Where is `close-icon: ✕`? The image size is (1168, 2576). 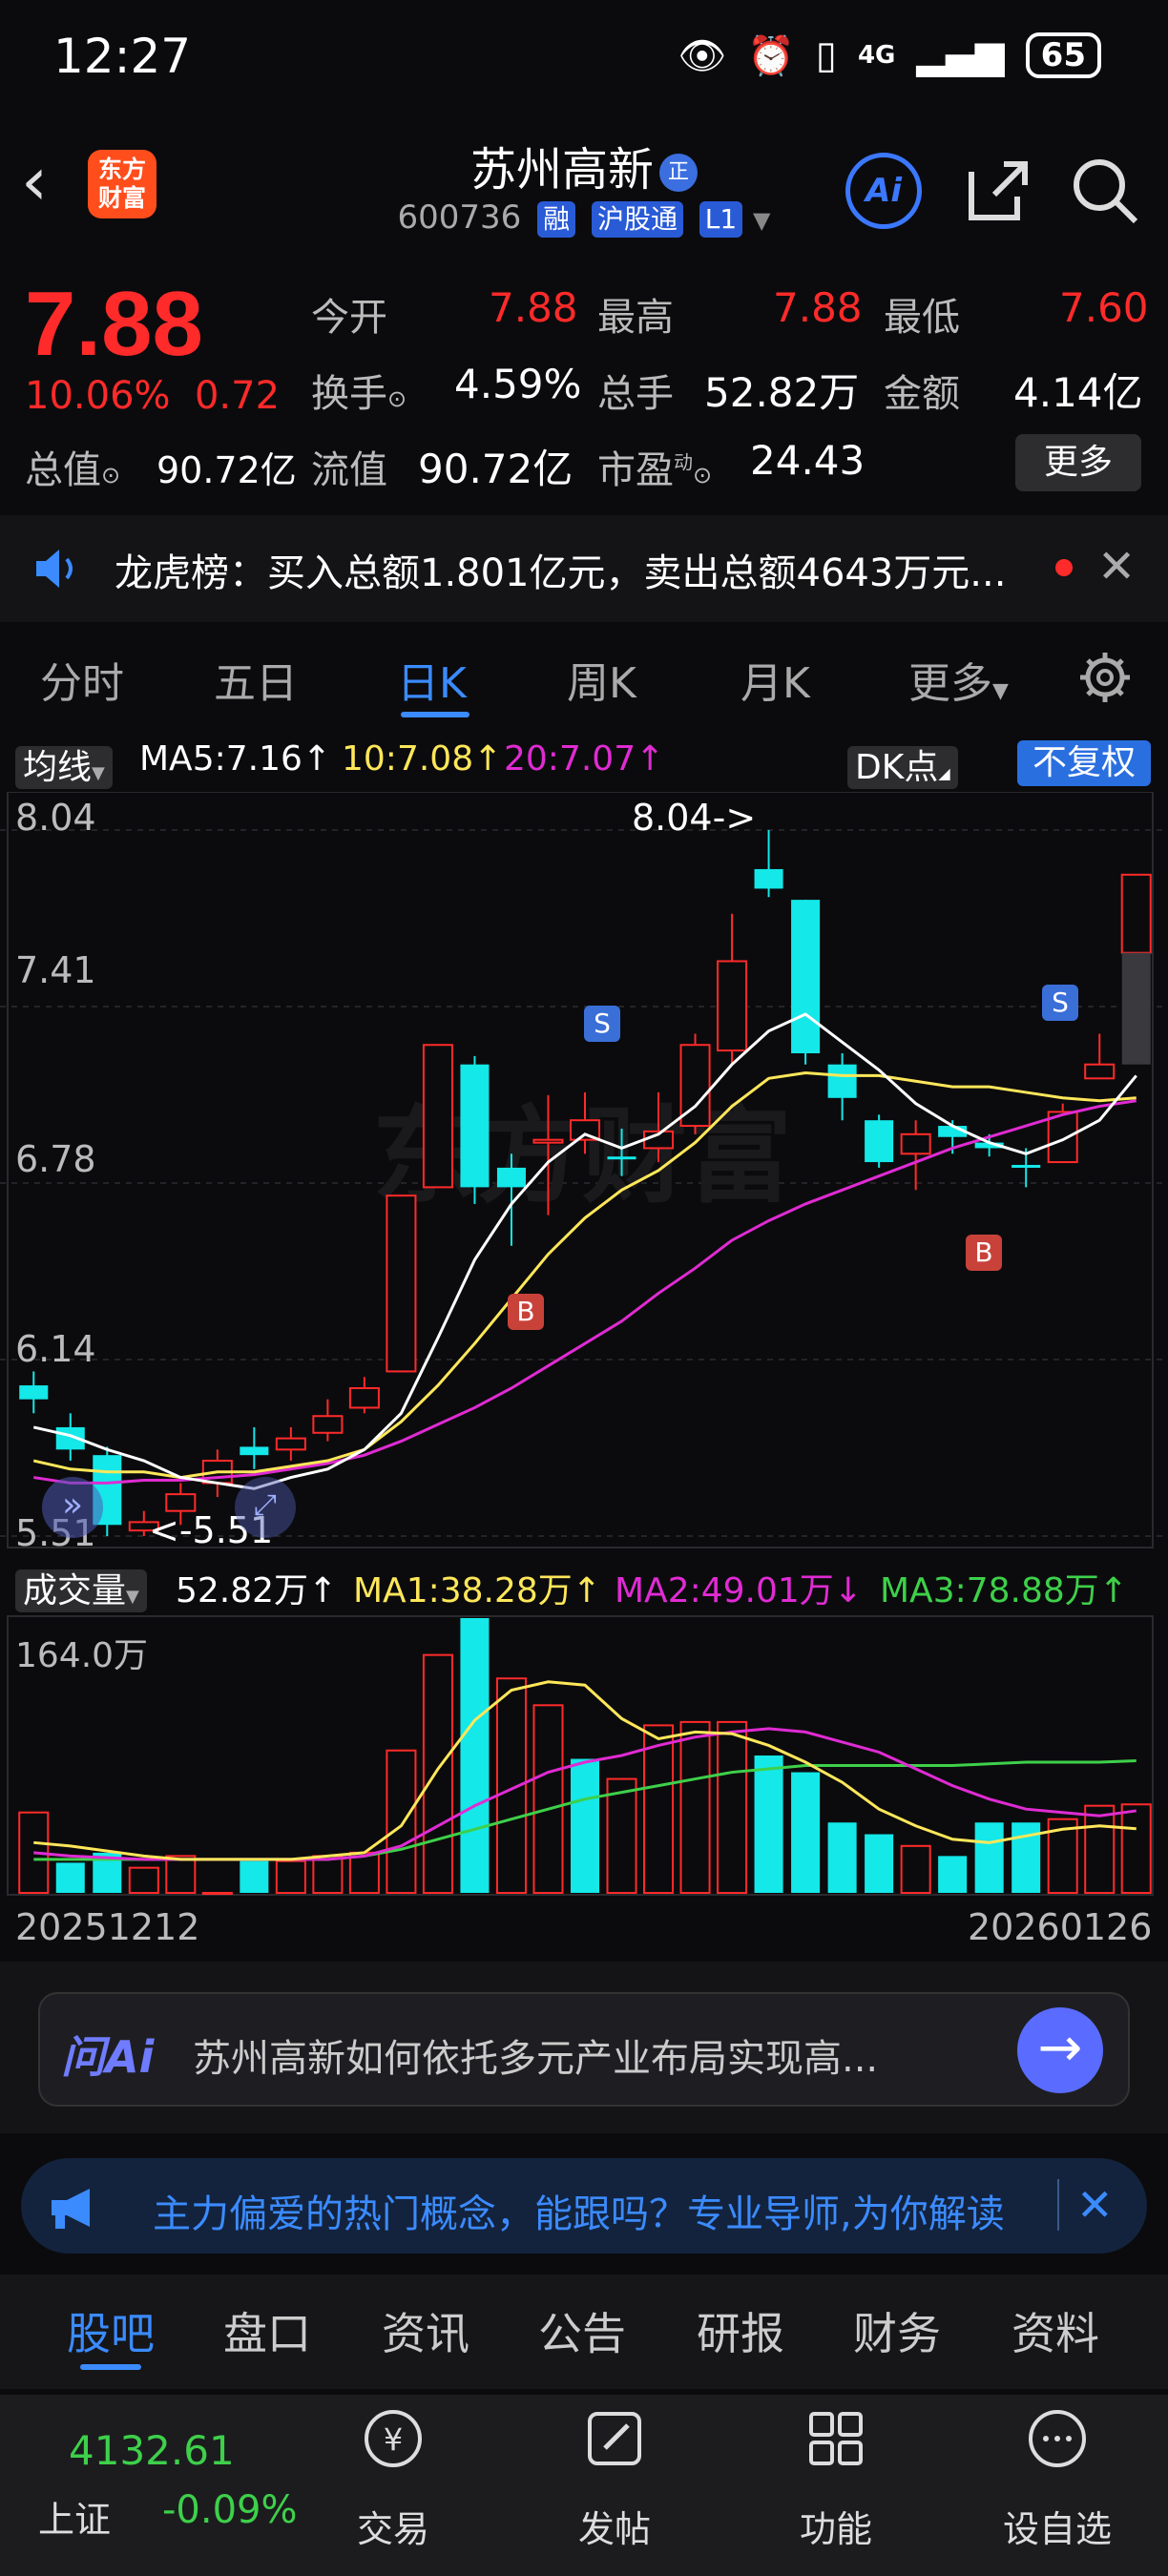 close-icon: ✕ is located at coordinates (1116, 566).